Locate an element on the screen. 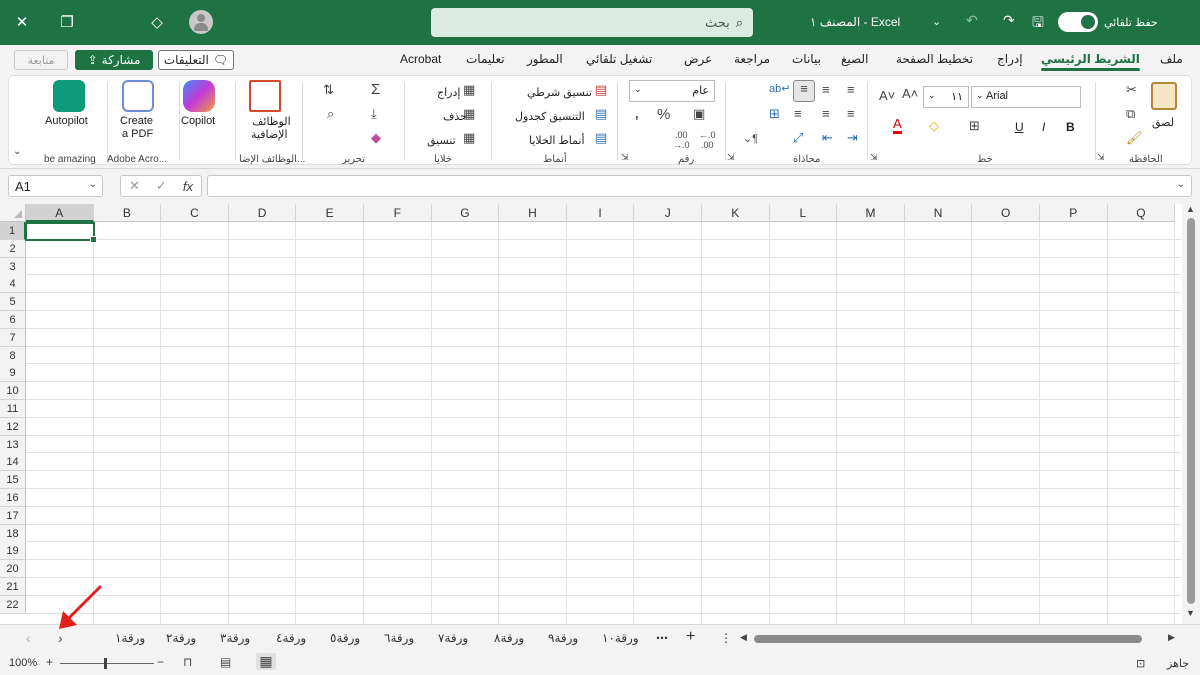 The height and width of the screenshot is (675, 1200). decrease-indent-icon: ⇤ is located at coordinates (827, 138).